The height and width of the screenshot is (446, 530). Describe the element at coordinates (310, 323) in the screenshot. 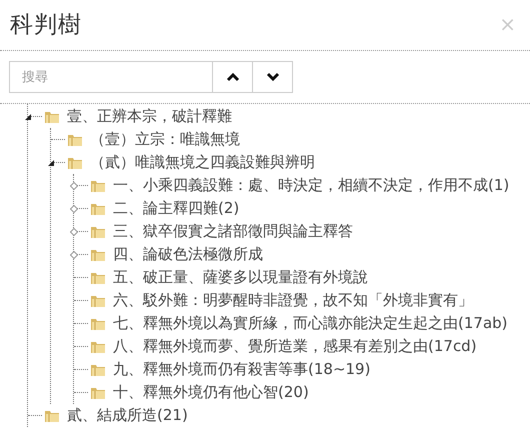

I see `tree-item: 七、釋無外境以為實所緣，而心識亦能決定生起之由(17ab)` at that location.